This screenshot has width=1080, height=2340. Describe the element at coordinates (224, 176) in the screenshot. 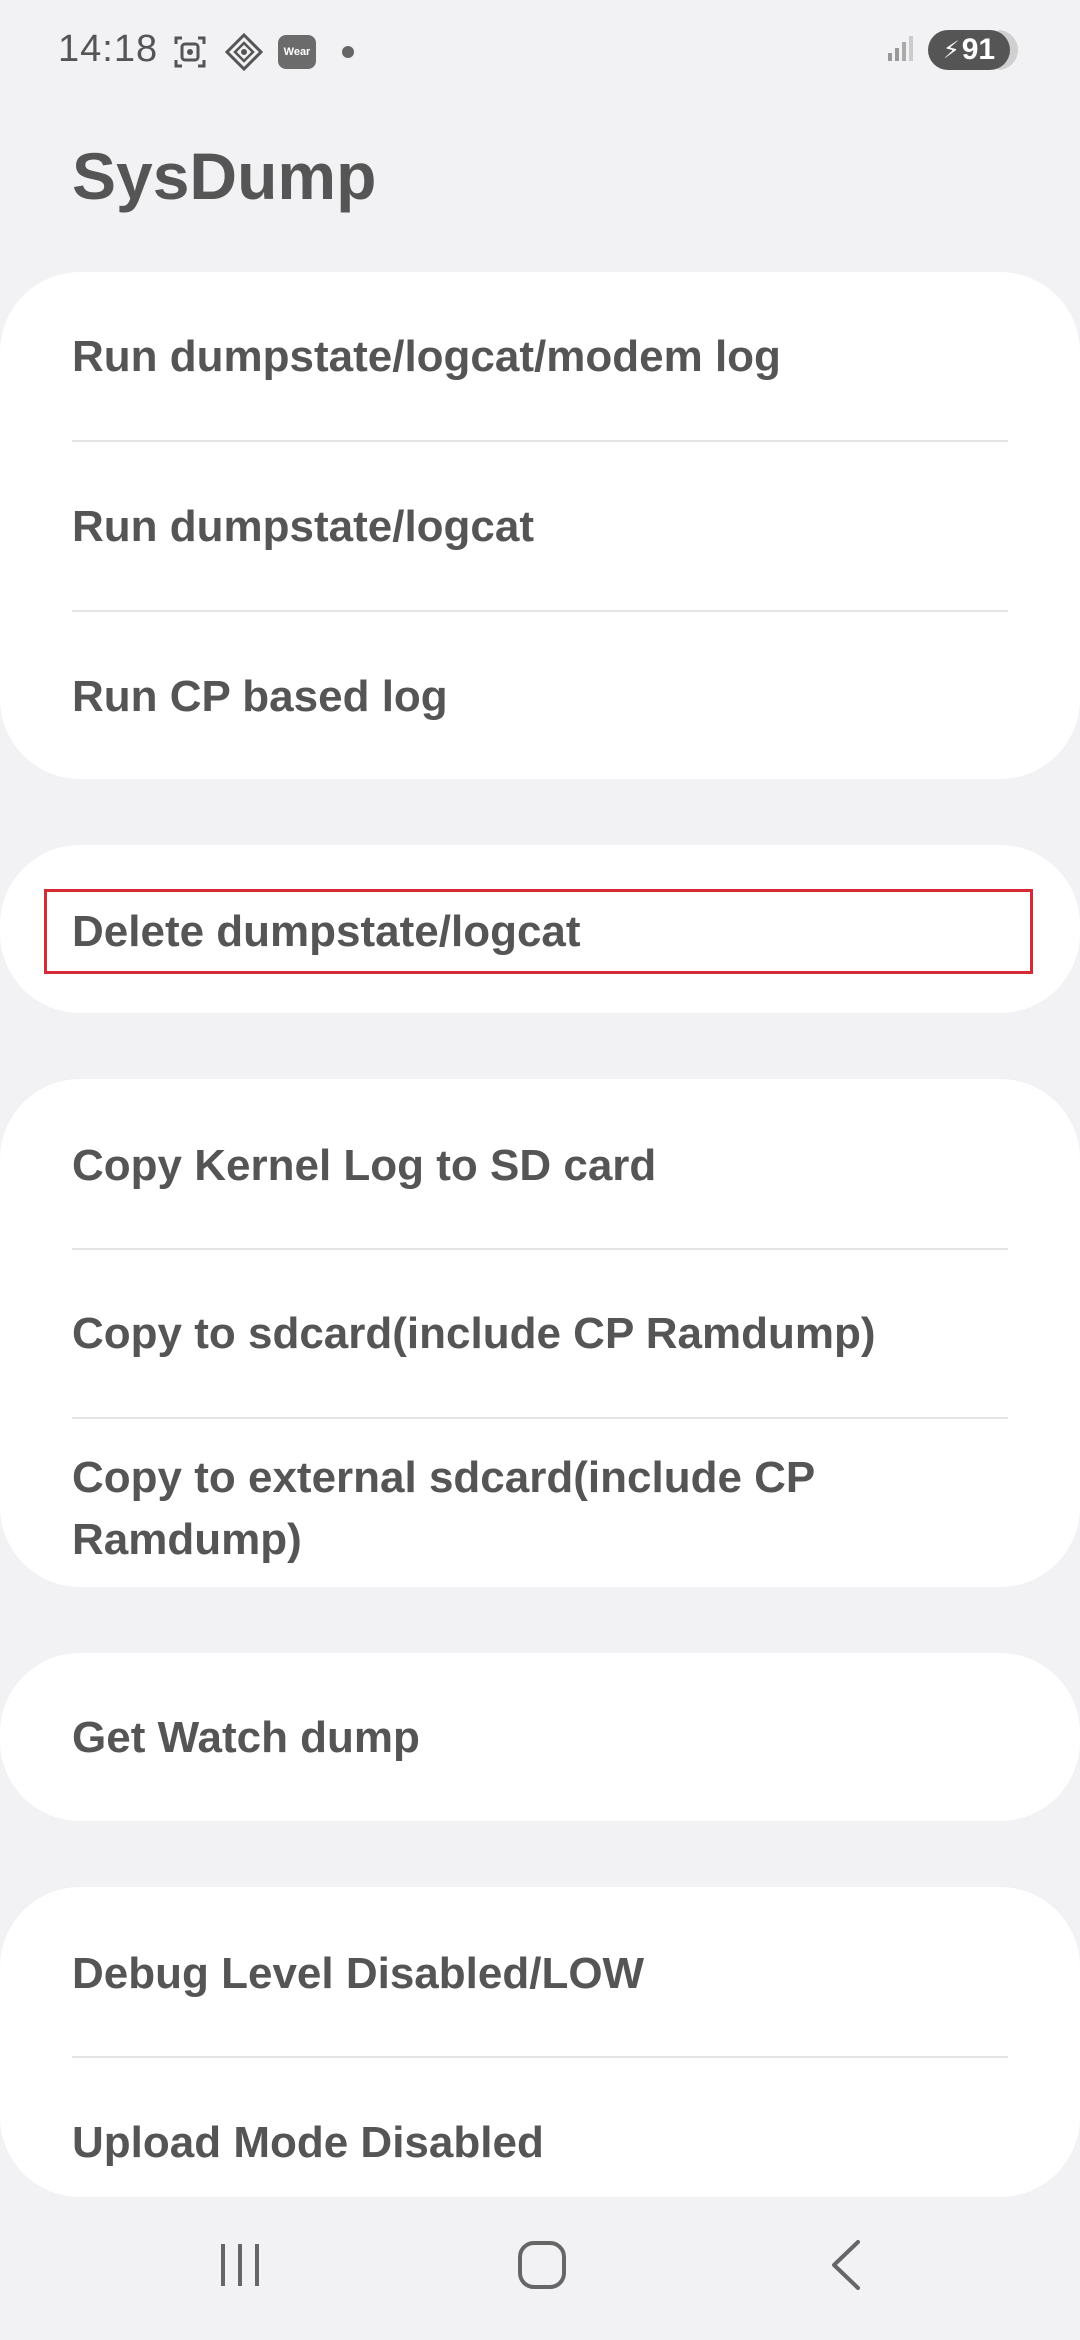

I see `page-title: SysDump` at that location.